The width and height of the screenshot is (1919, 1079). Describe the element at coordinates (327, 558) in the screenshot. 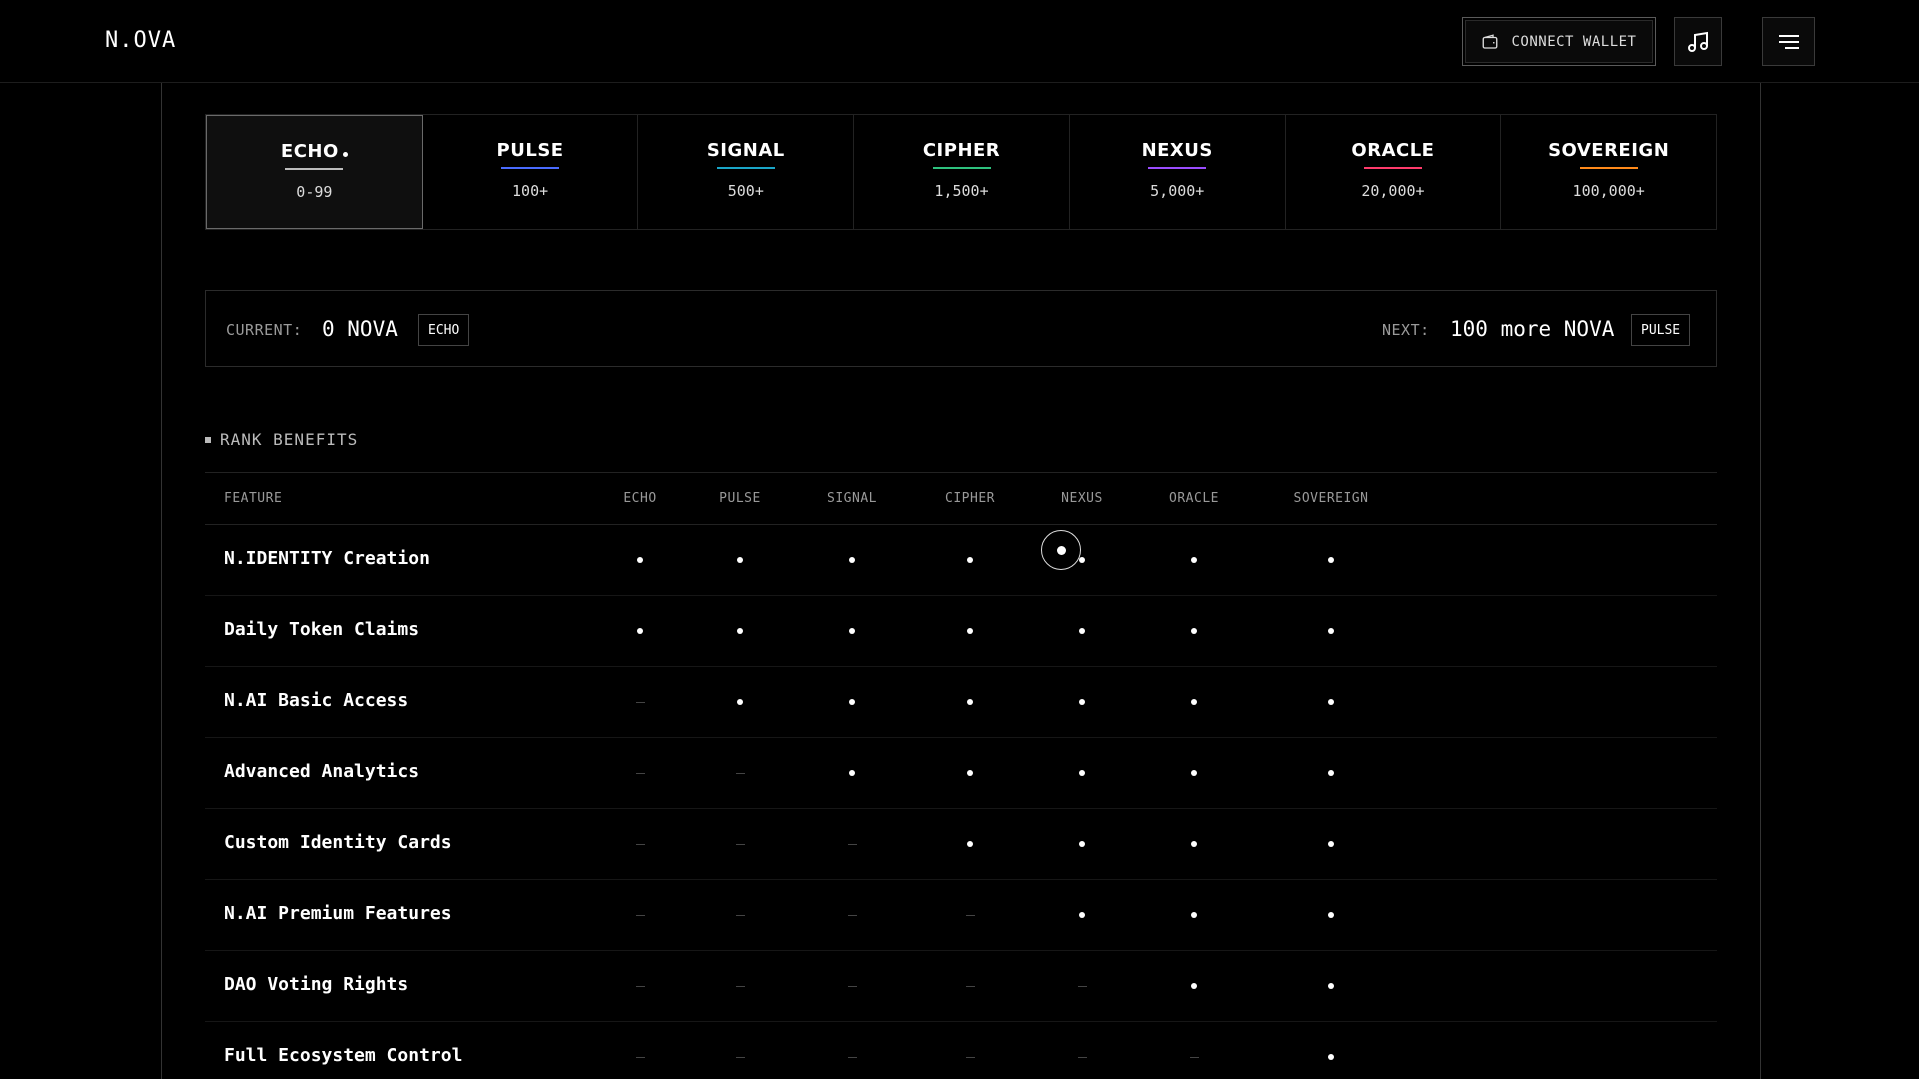

I see `feature-name: N.IDENTITY Creation` at that location.